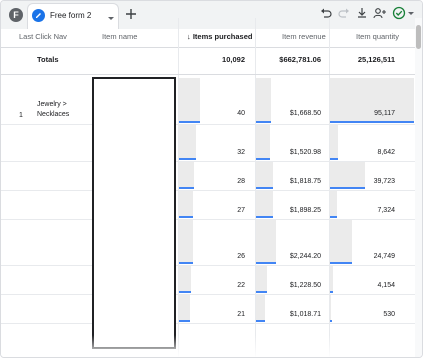 The width and height of the screenshot is (423, 358). What do you see at coordinates (386, 152) in the screenshot?
I see `row-item-quantity: 8,642` at bounding box center [386, 152].